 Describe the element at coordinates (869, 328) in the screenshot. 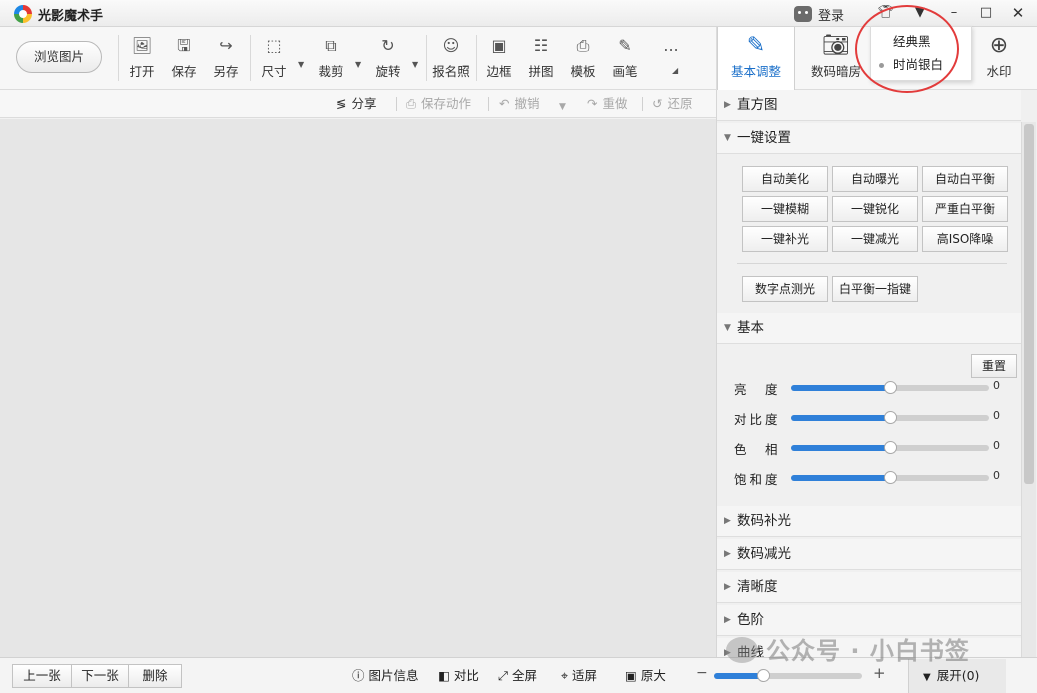

I see `section-basic: ▼ 基本` at that location.